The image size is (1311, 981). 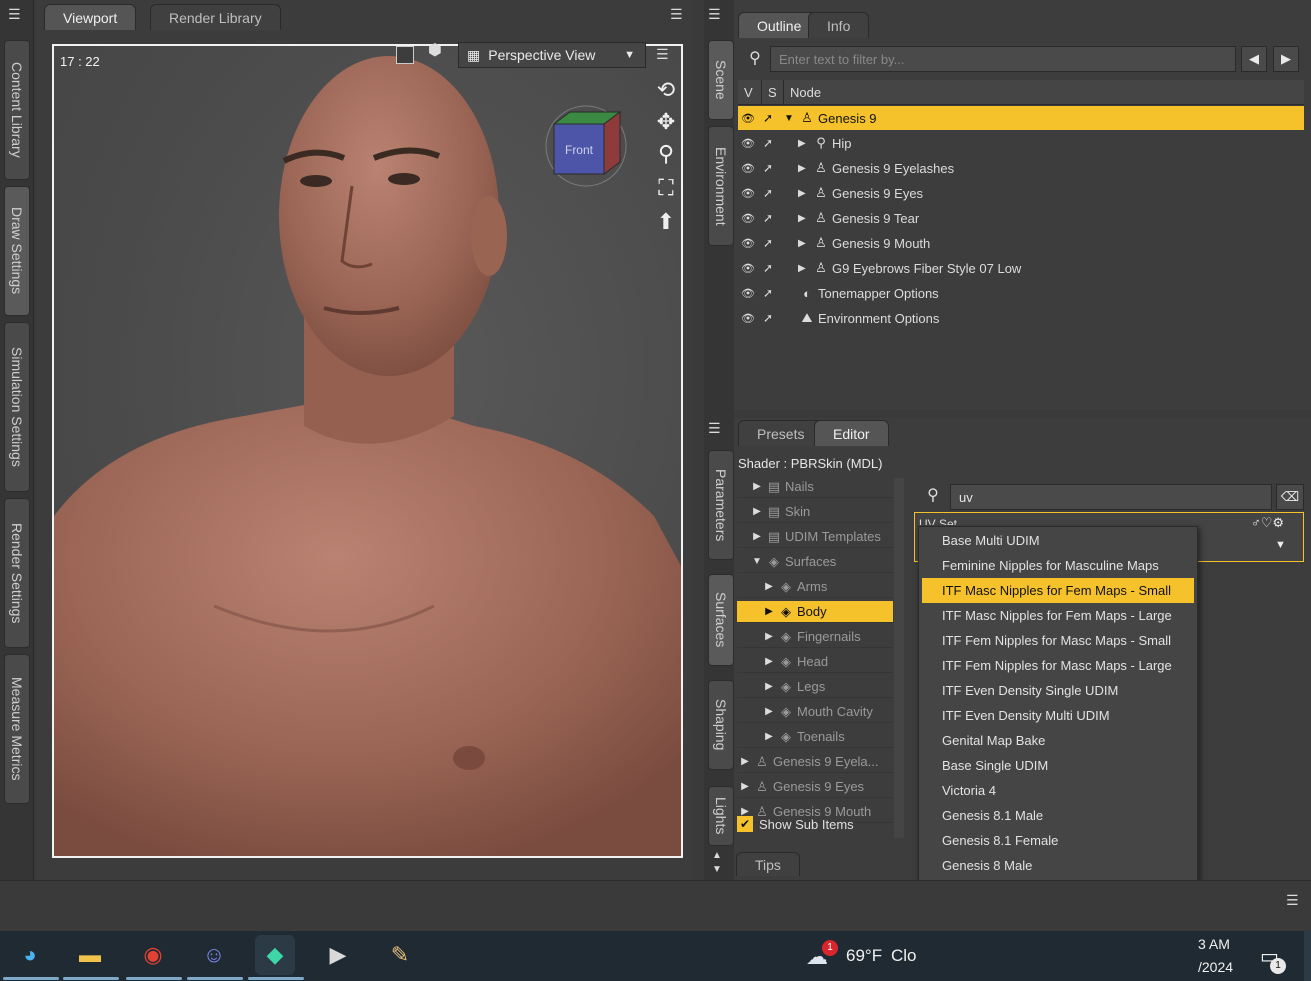 What do you see at coordinates (864, 956) in the screenshot?
I see `weather-temp: 69°F` at bounding box center [864, 956].